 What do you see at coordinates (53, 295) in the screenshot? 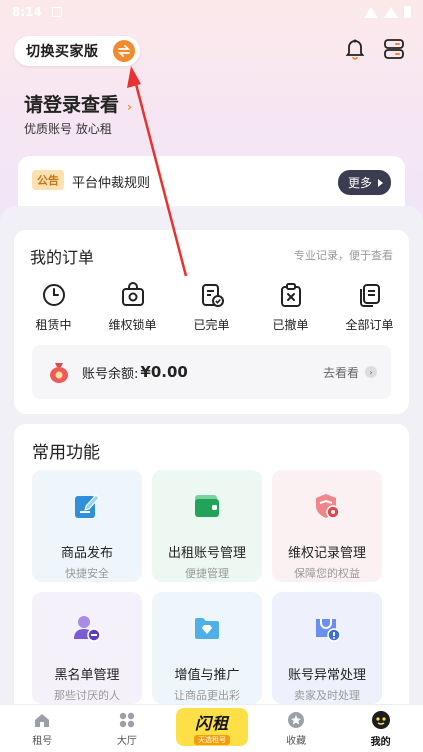
I see `clock-icon` at bounding box center [53, 295].